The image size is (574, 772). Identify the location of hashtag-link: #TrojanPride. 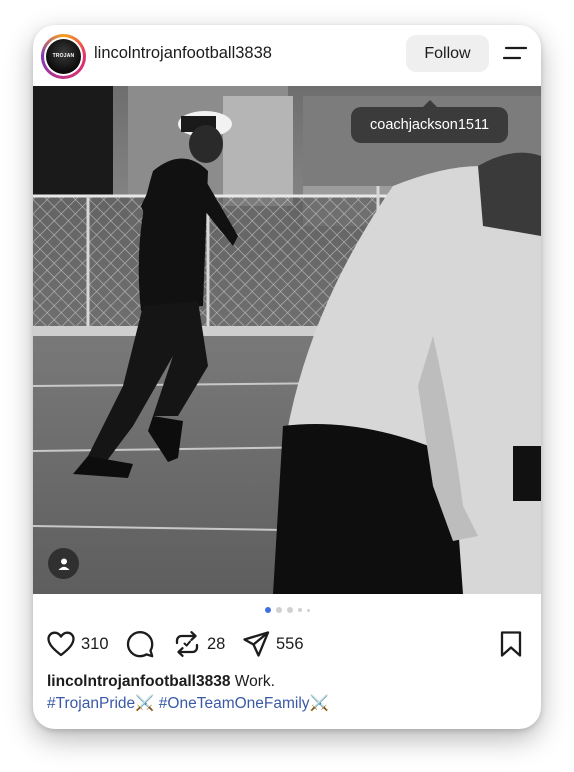
(91, 703).